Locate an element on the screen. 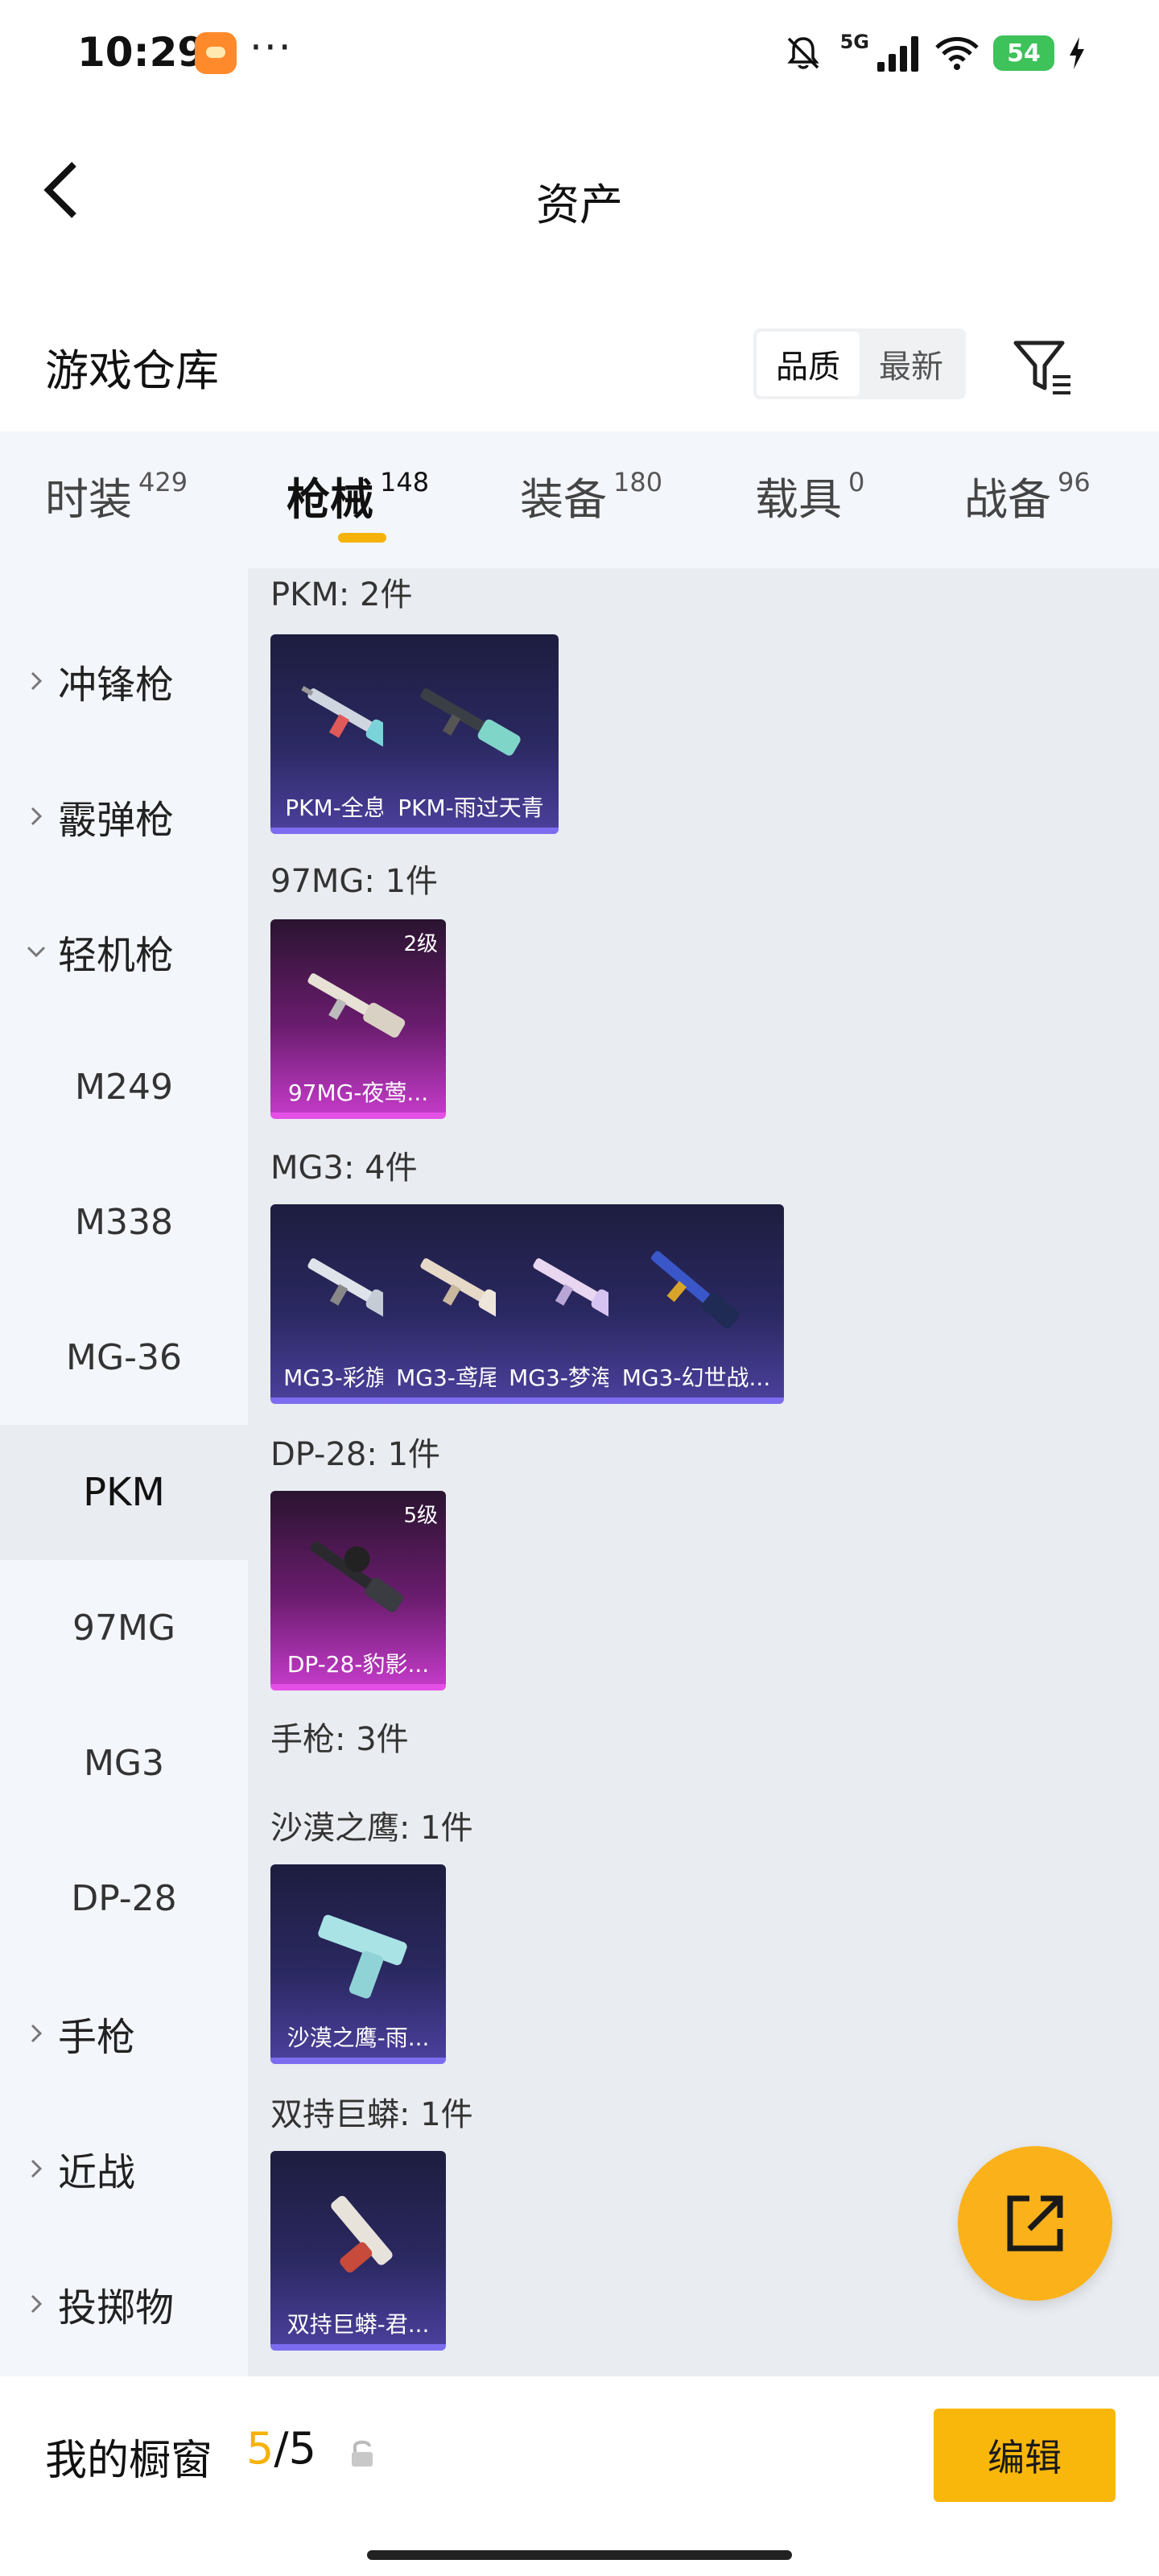  sidebar-item-97mg: 97MG is located at coordinates (124, 1627).